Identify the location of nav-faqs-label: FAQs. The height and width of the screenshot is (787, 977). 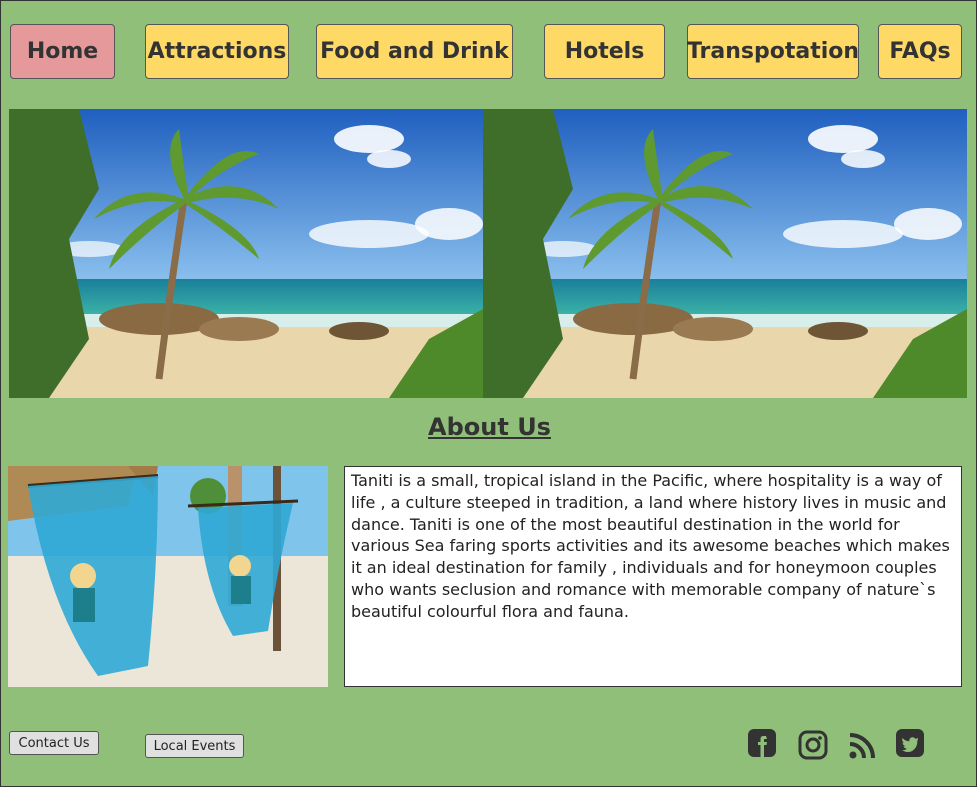
(920, 51).